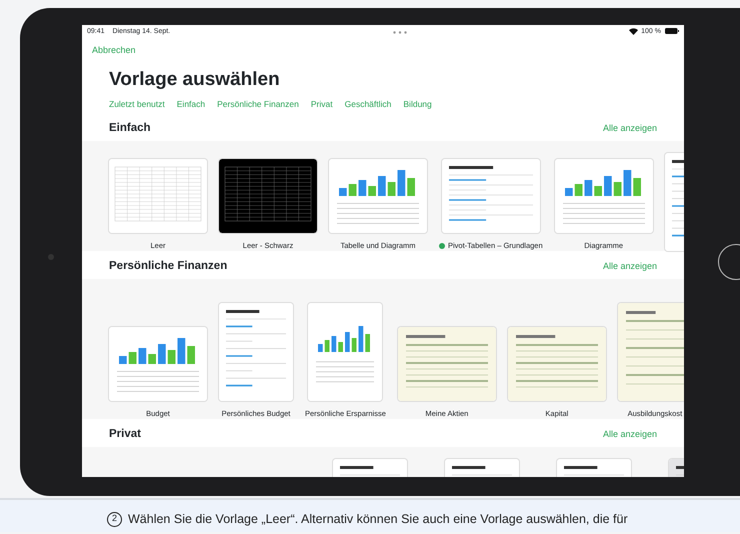 This screenshot has height=534, width=740. Describe the element at coordinates (672, 31) in the screenshot. I see `battery-icon` at that location.